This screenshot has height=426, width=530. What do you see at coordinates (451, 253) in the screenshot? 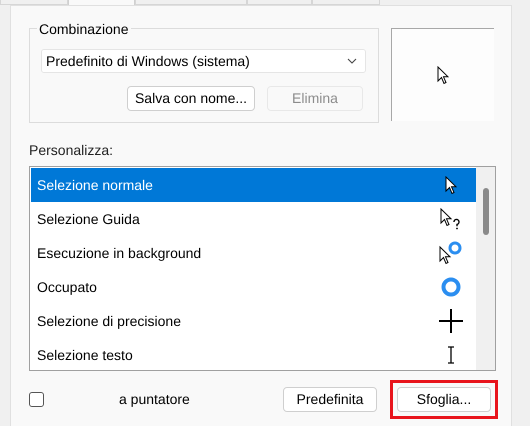
I see `busy-arrow-cursor-icon` at bounding box center [451, 253].